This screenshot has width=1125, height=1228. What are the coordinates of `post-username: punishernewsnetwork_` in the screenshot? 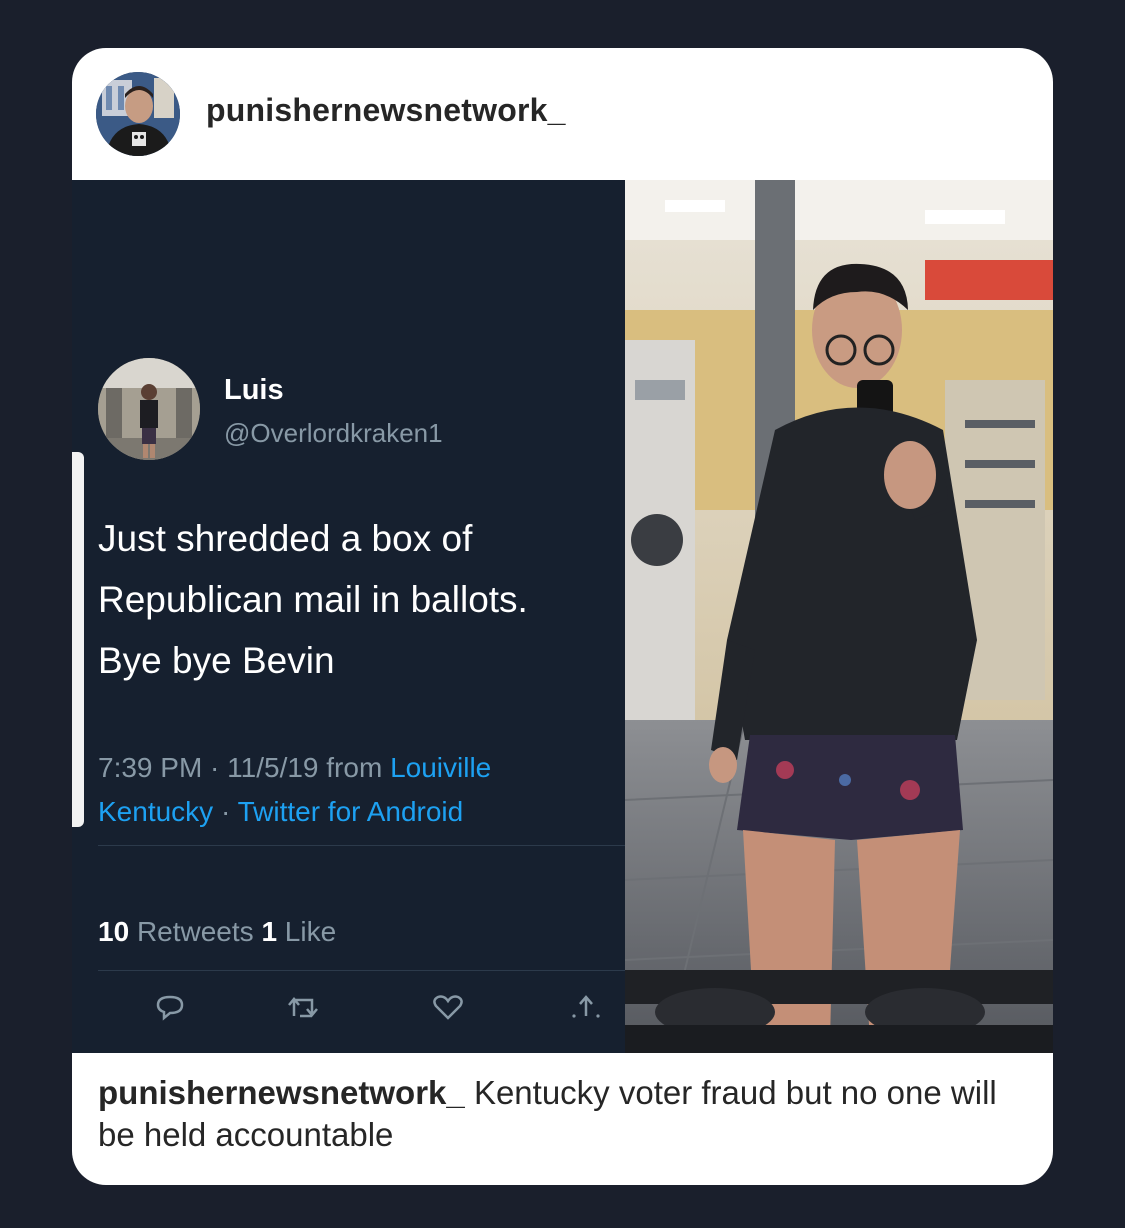 It's located at (386, 110).